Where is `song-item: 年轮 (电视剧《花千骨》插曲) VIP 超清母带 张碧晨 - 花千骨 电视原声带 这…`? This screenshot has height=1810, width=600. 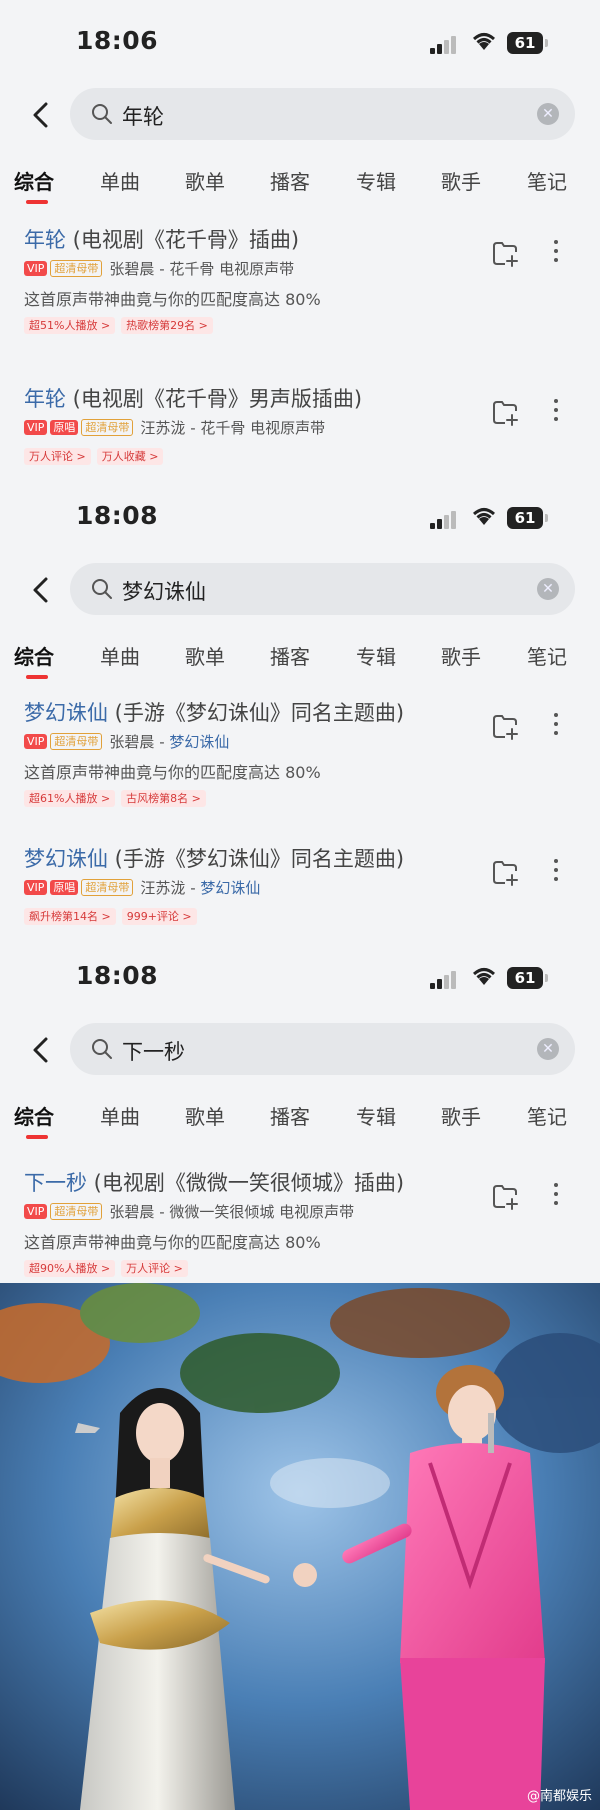
song-item: 年轮 (电视剧《花千骨》插曲) VIP 超清母带 张碧晨 - 花千骨 电视原声带 这… is located at coordinates (300, 287).